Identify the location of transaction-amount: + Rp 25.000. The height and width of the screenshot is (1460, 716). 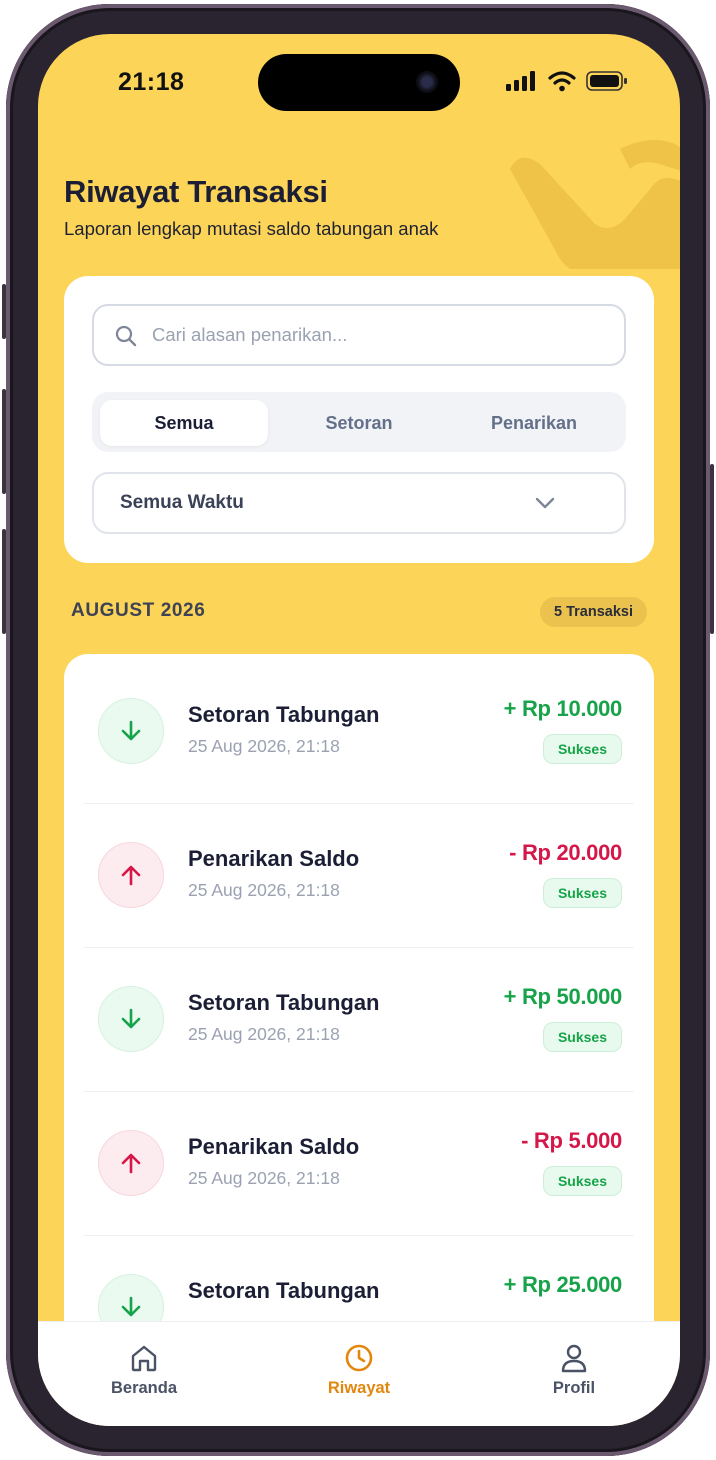
(563, 1284).